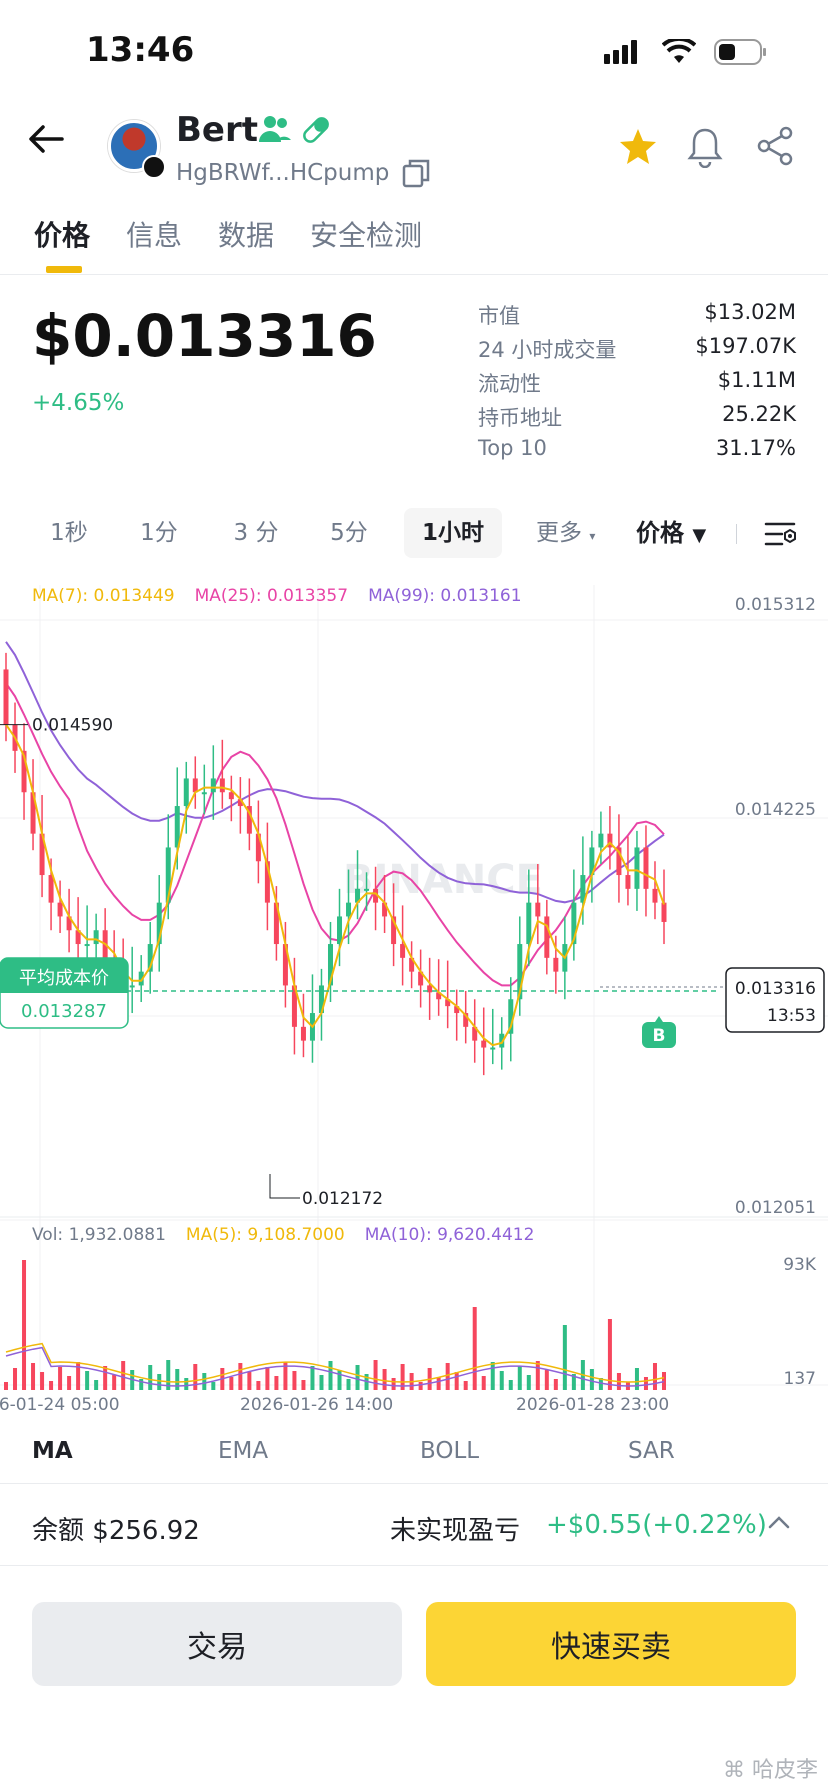  Describe the element at coordinates (775, 146) in the screenshot. I see `share-icon` at that location.